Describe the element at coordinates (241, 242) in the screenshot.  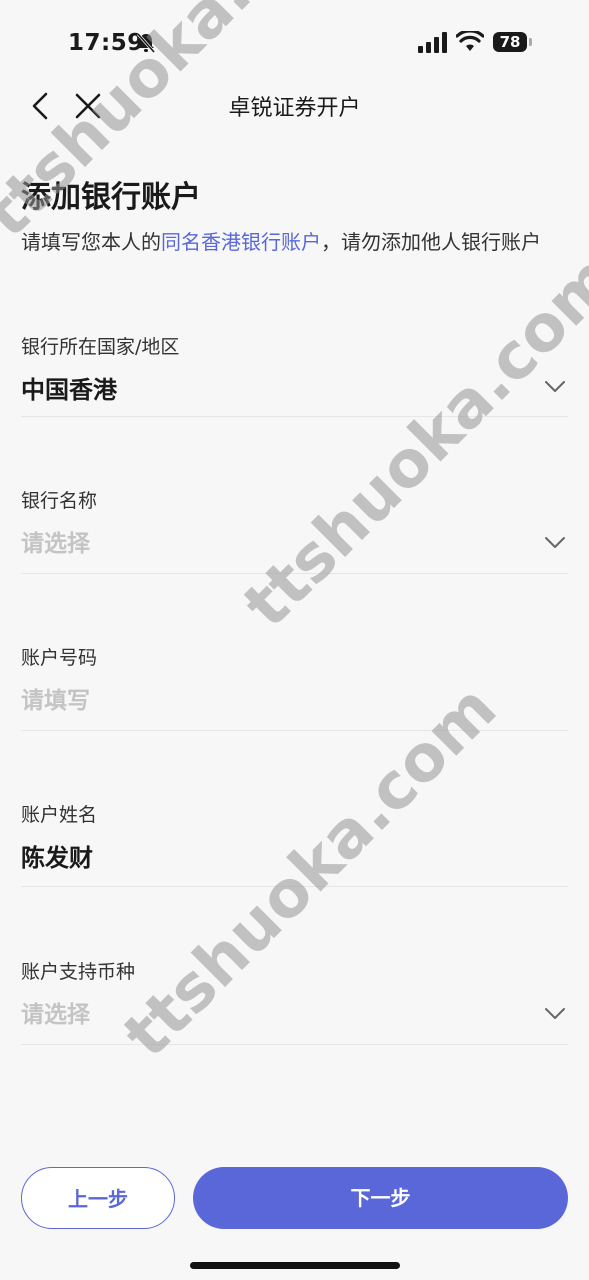
I see `same-name-account-link: 同名香港银行账户` at that location.